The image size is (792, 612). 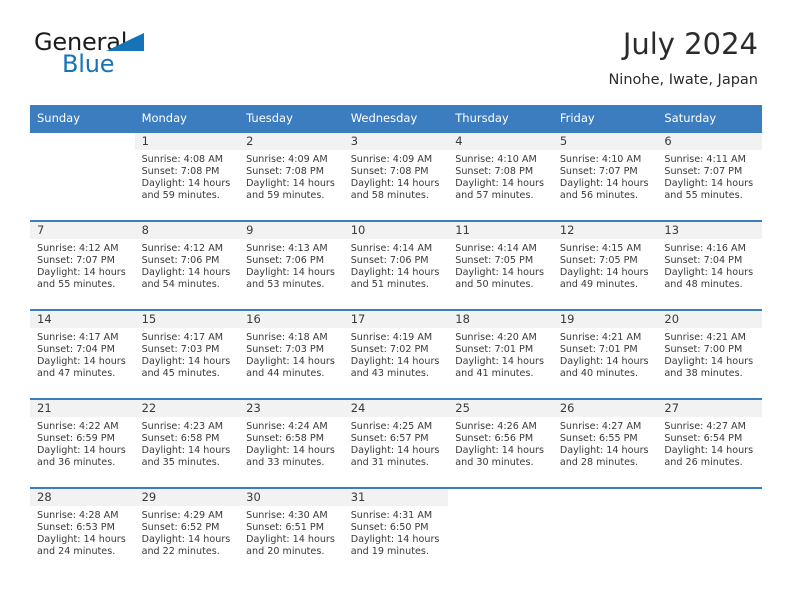 I want to click on day-detail-sunrise: Sunrise: 4:12 AM, so click(x=182, y=248).